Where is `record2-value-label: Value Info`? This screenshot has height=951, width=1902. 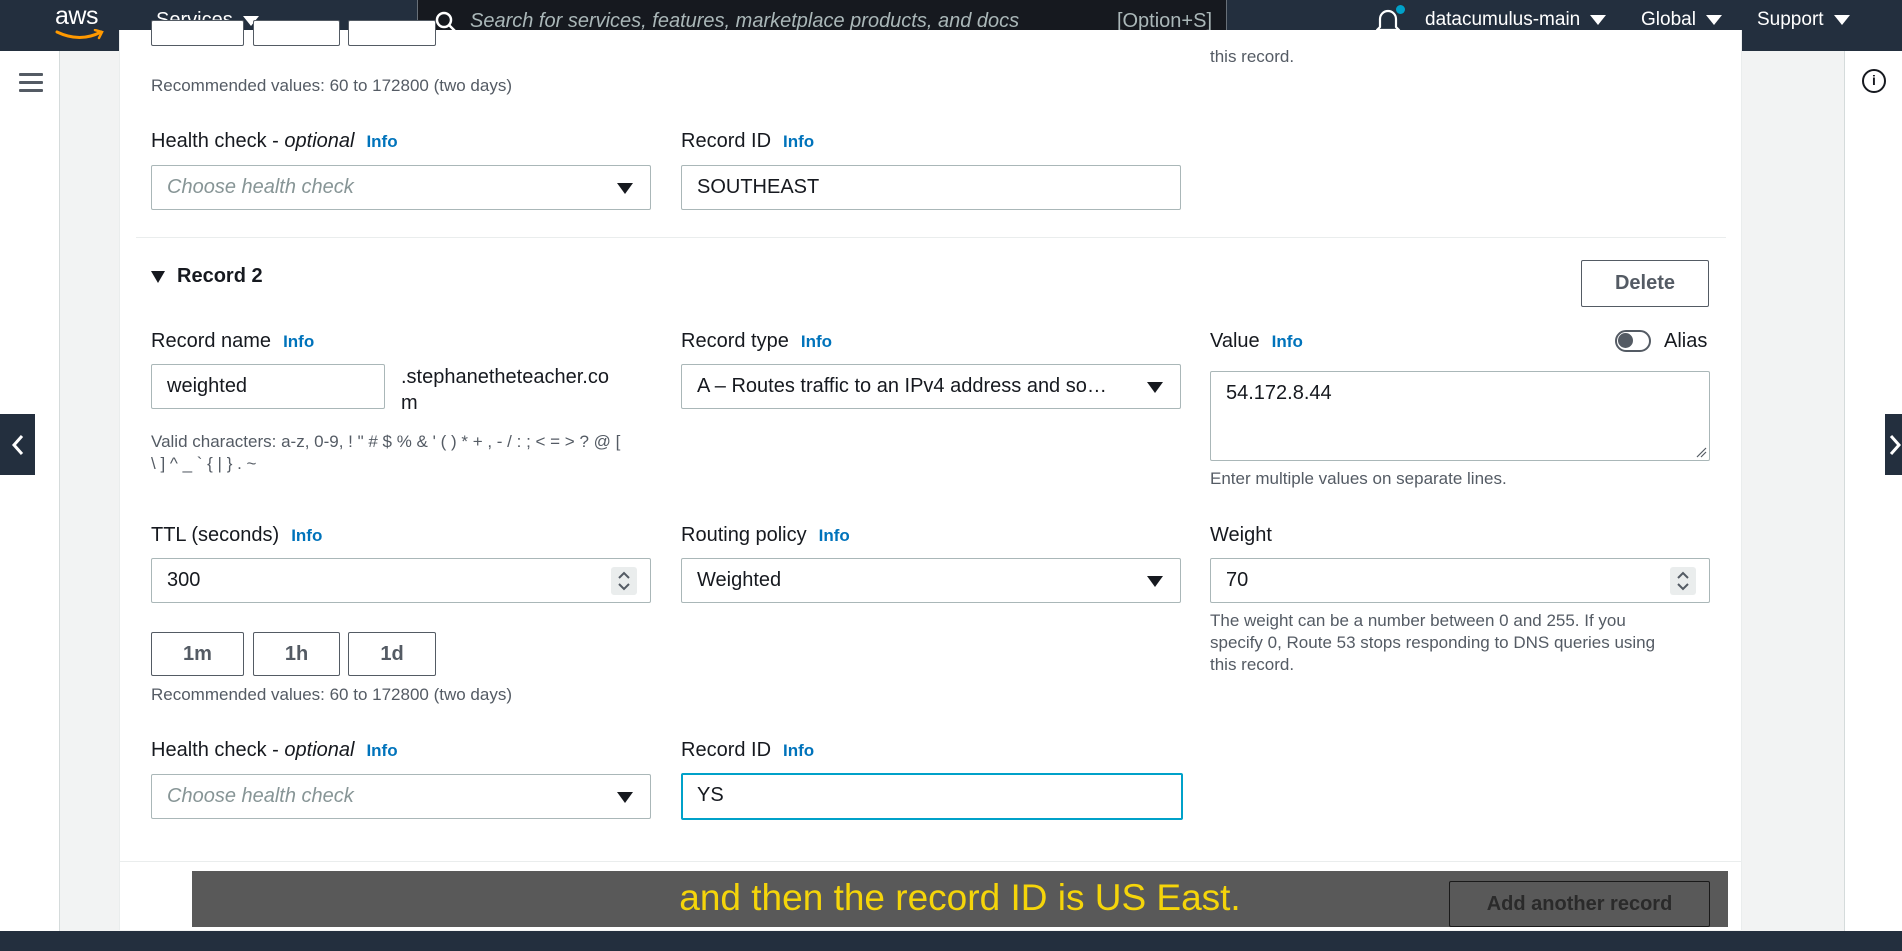 record2-value-label: Value Info is located at coordinates (1256, 341).